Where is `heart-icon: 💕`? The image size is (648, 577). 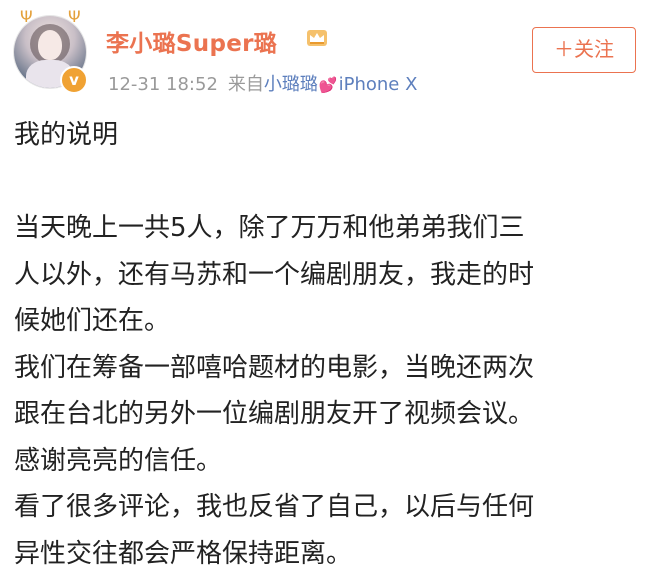
heart-icon: 💕 is located at coordinates (328, 85).